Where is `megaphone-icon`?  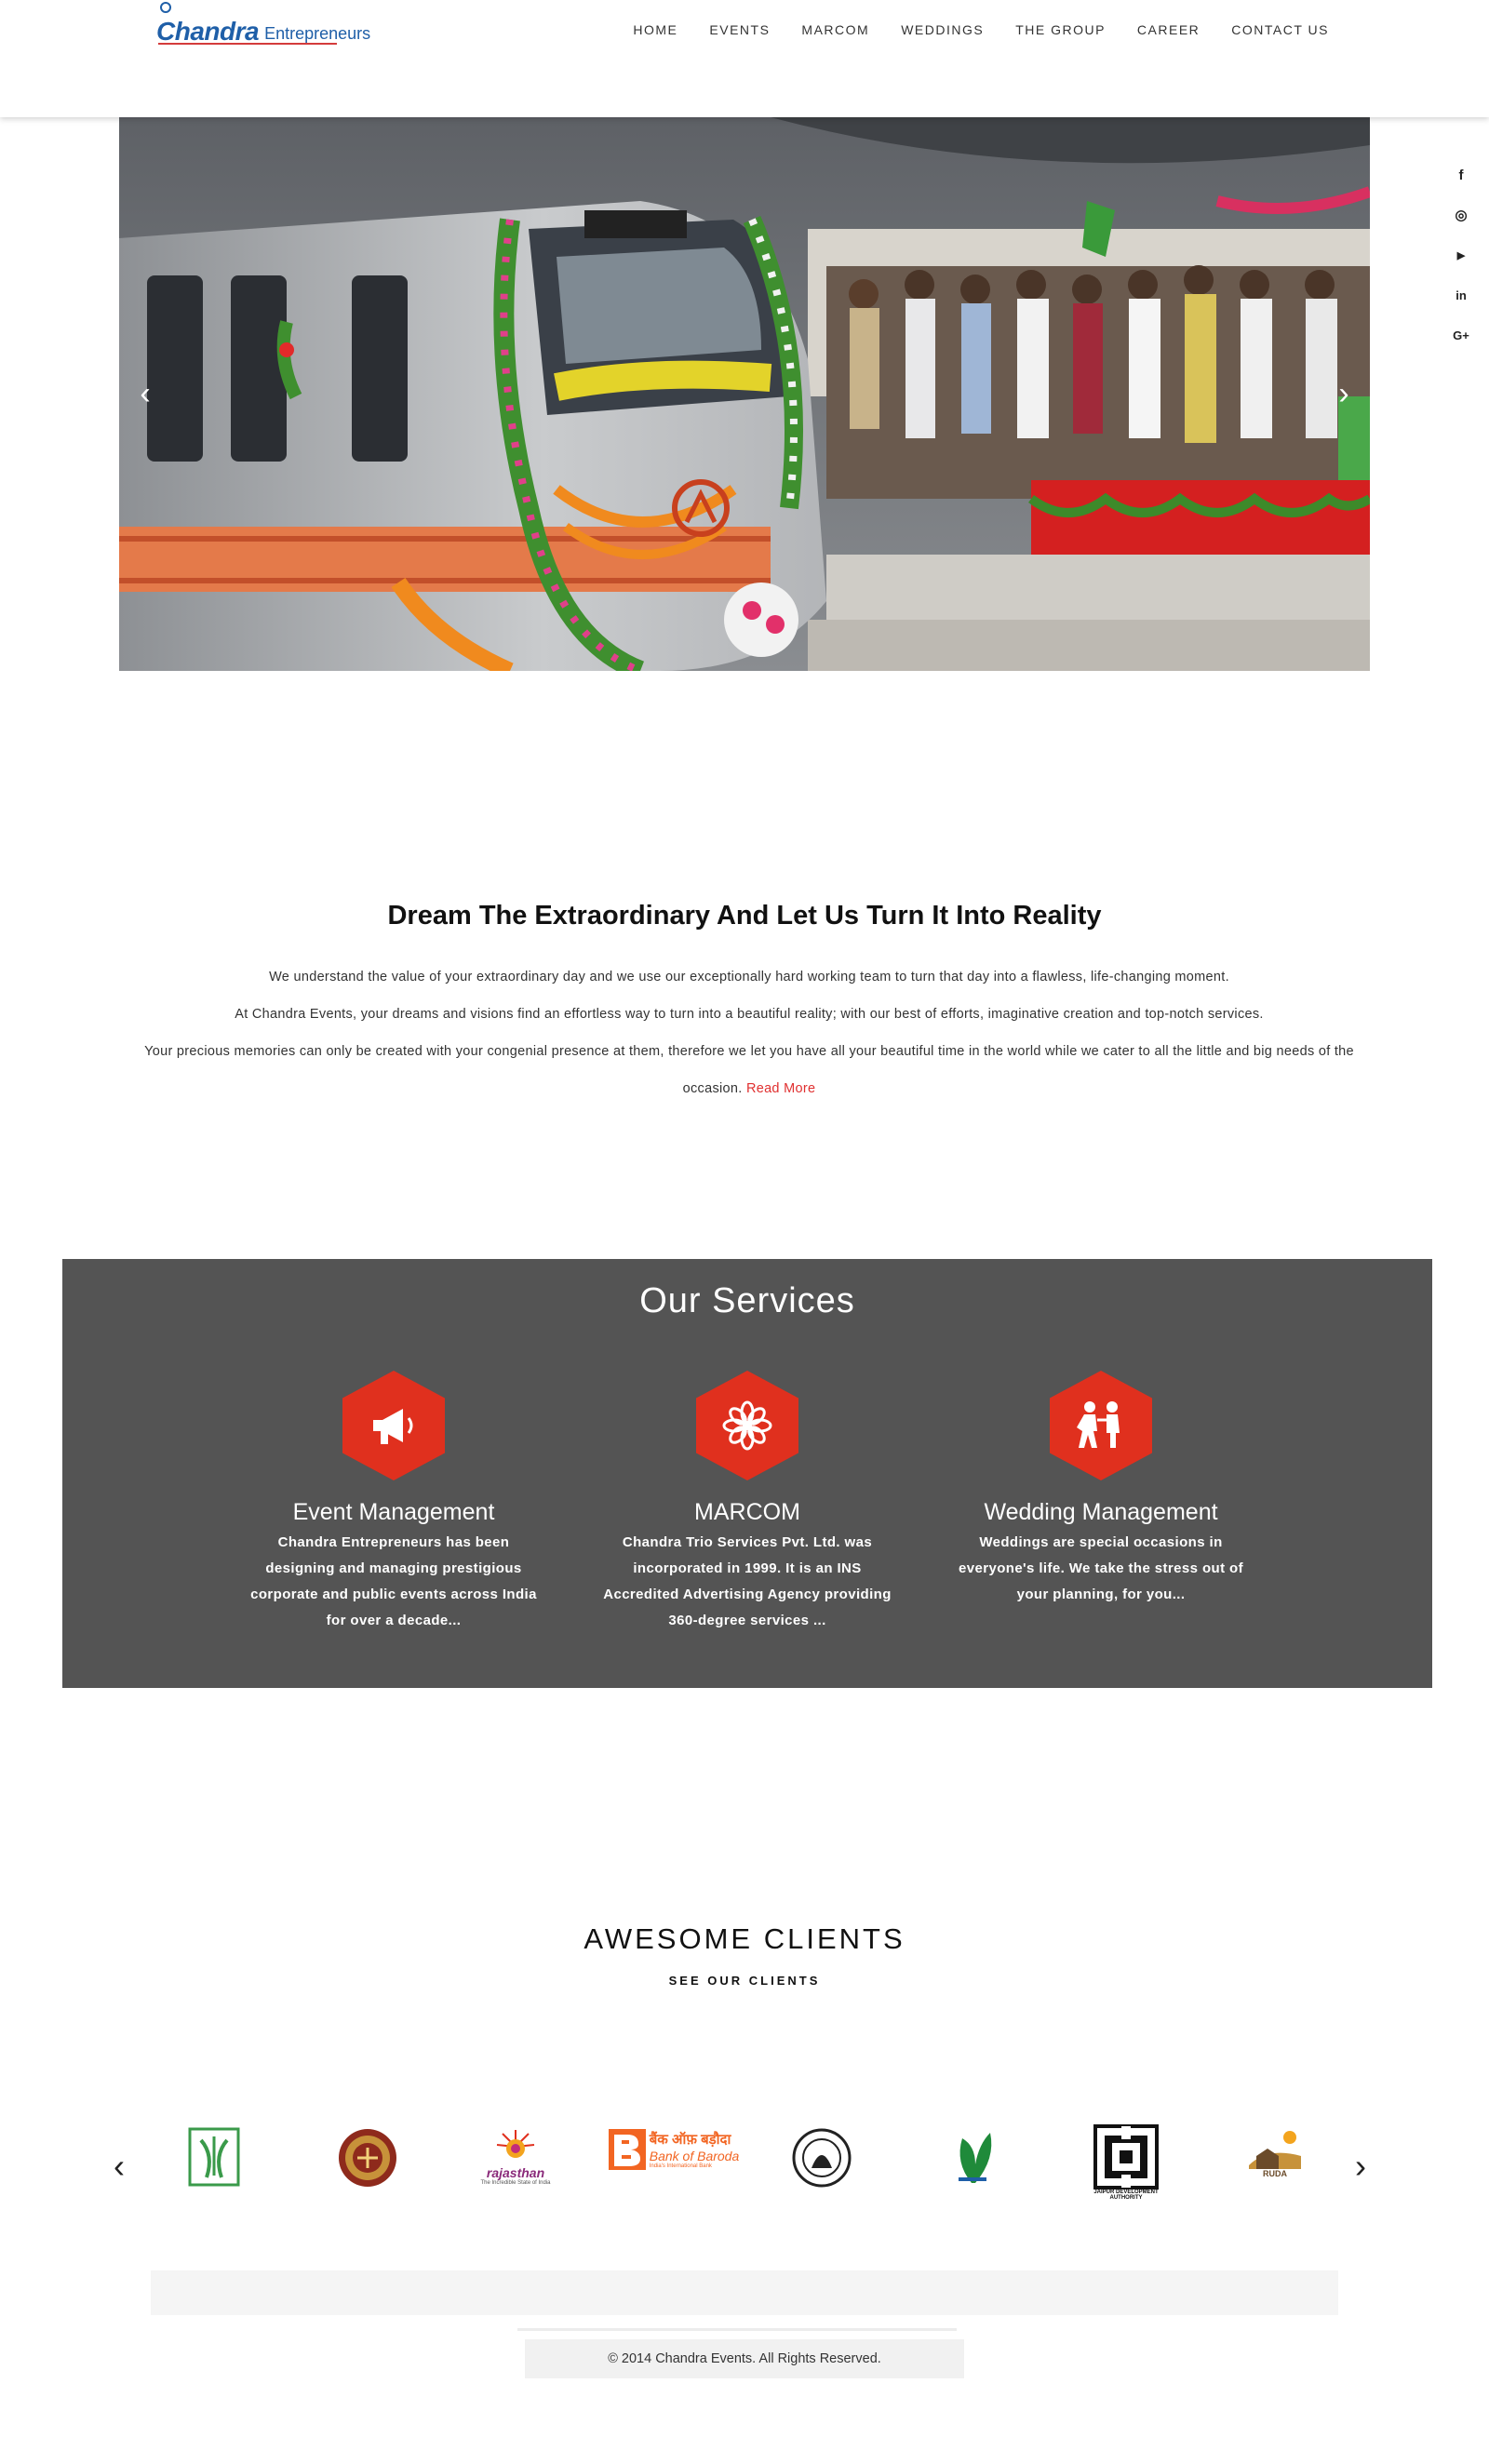
megaphone-icon is located at coordinates (393, 1425).